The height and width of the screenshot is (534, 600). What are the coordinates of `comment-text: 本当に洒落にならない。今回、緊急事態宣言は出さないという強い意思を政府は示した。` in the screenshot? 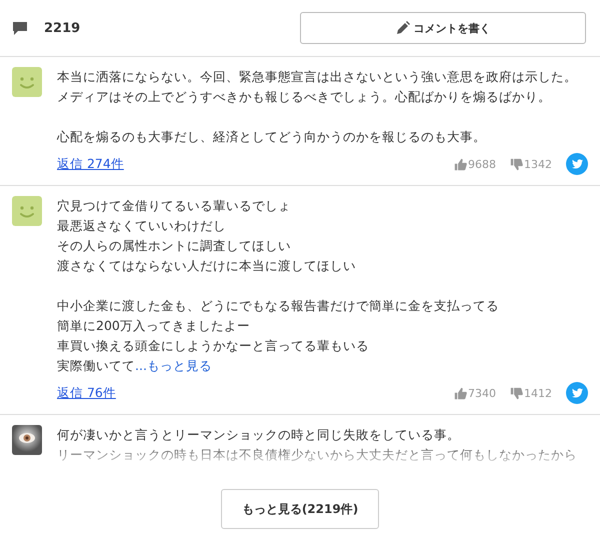 It's located at (317, 77).